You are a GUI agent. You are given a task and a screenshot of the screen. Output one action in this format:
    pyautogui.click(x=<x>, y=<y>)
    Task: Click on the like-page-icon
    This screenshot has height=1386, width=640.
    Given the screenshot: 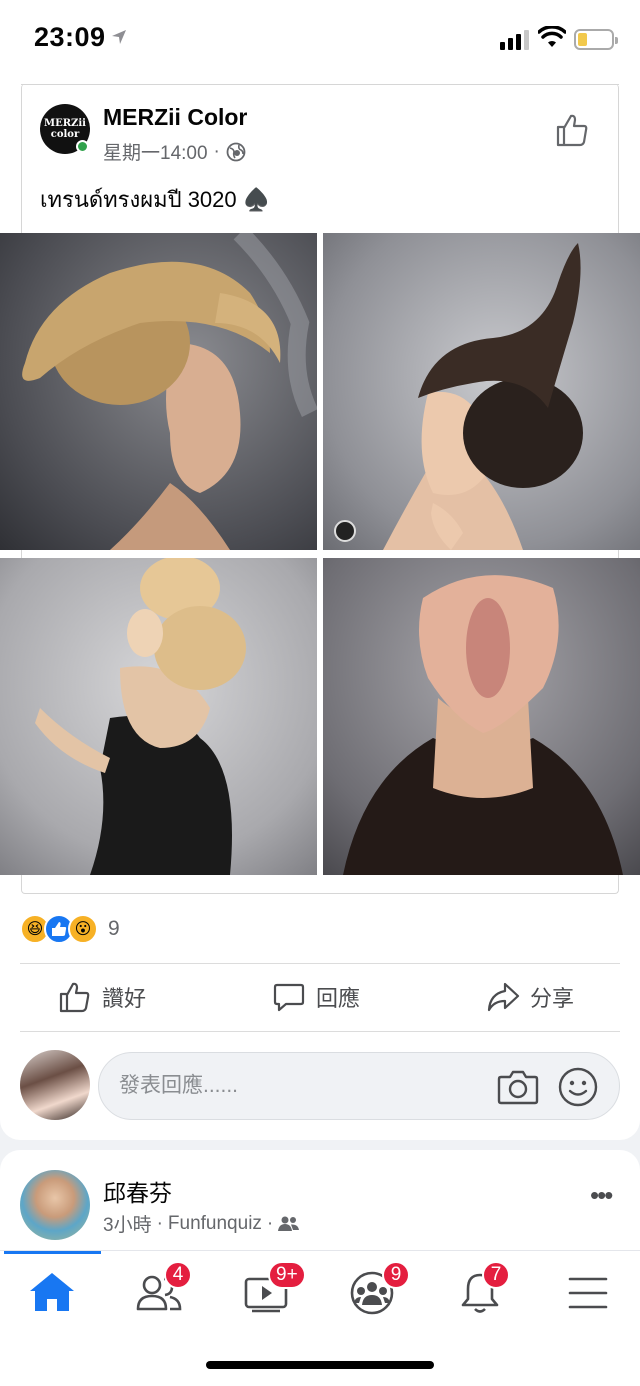 What is the action you would take?
    pyautogui.click(x=572, y=130)
    